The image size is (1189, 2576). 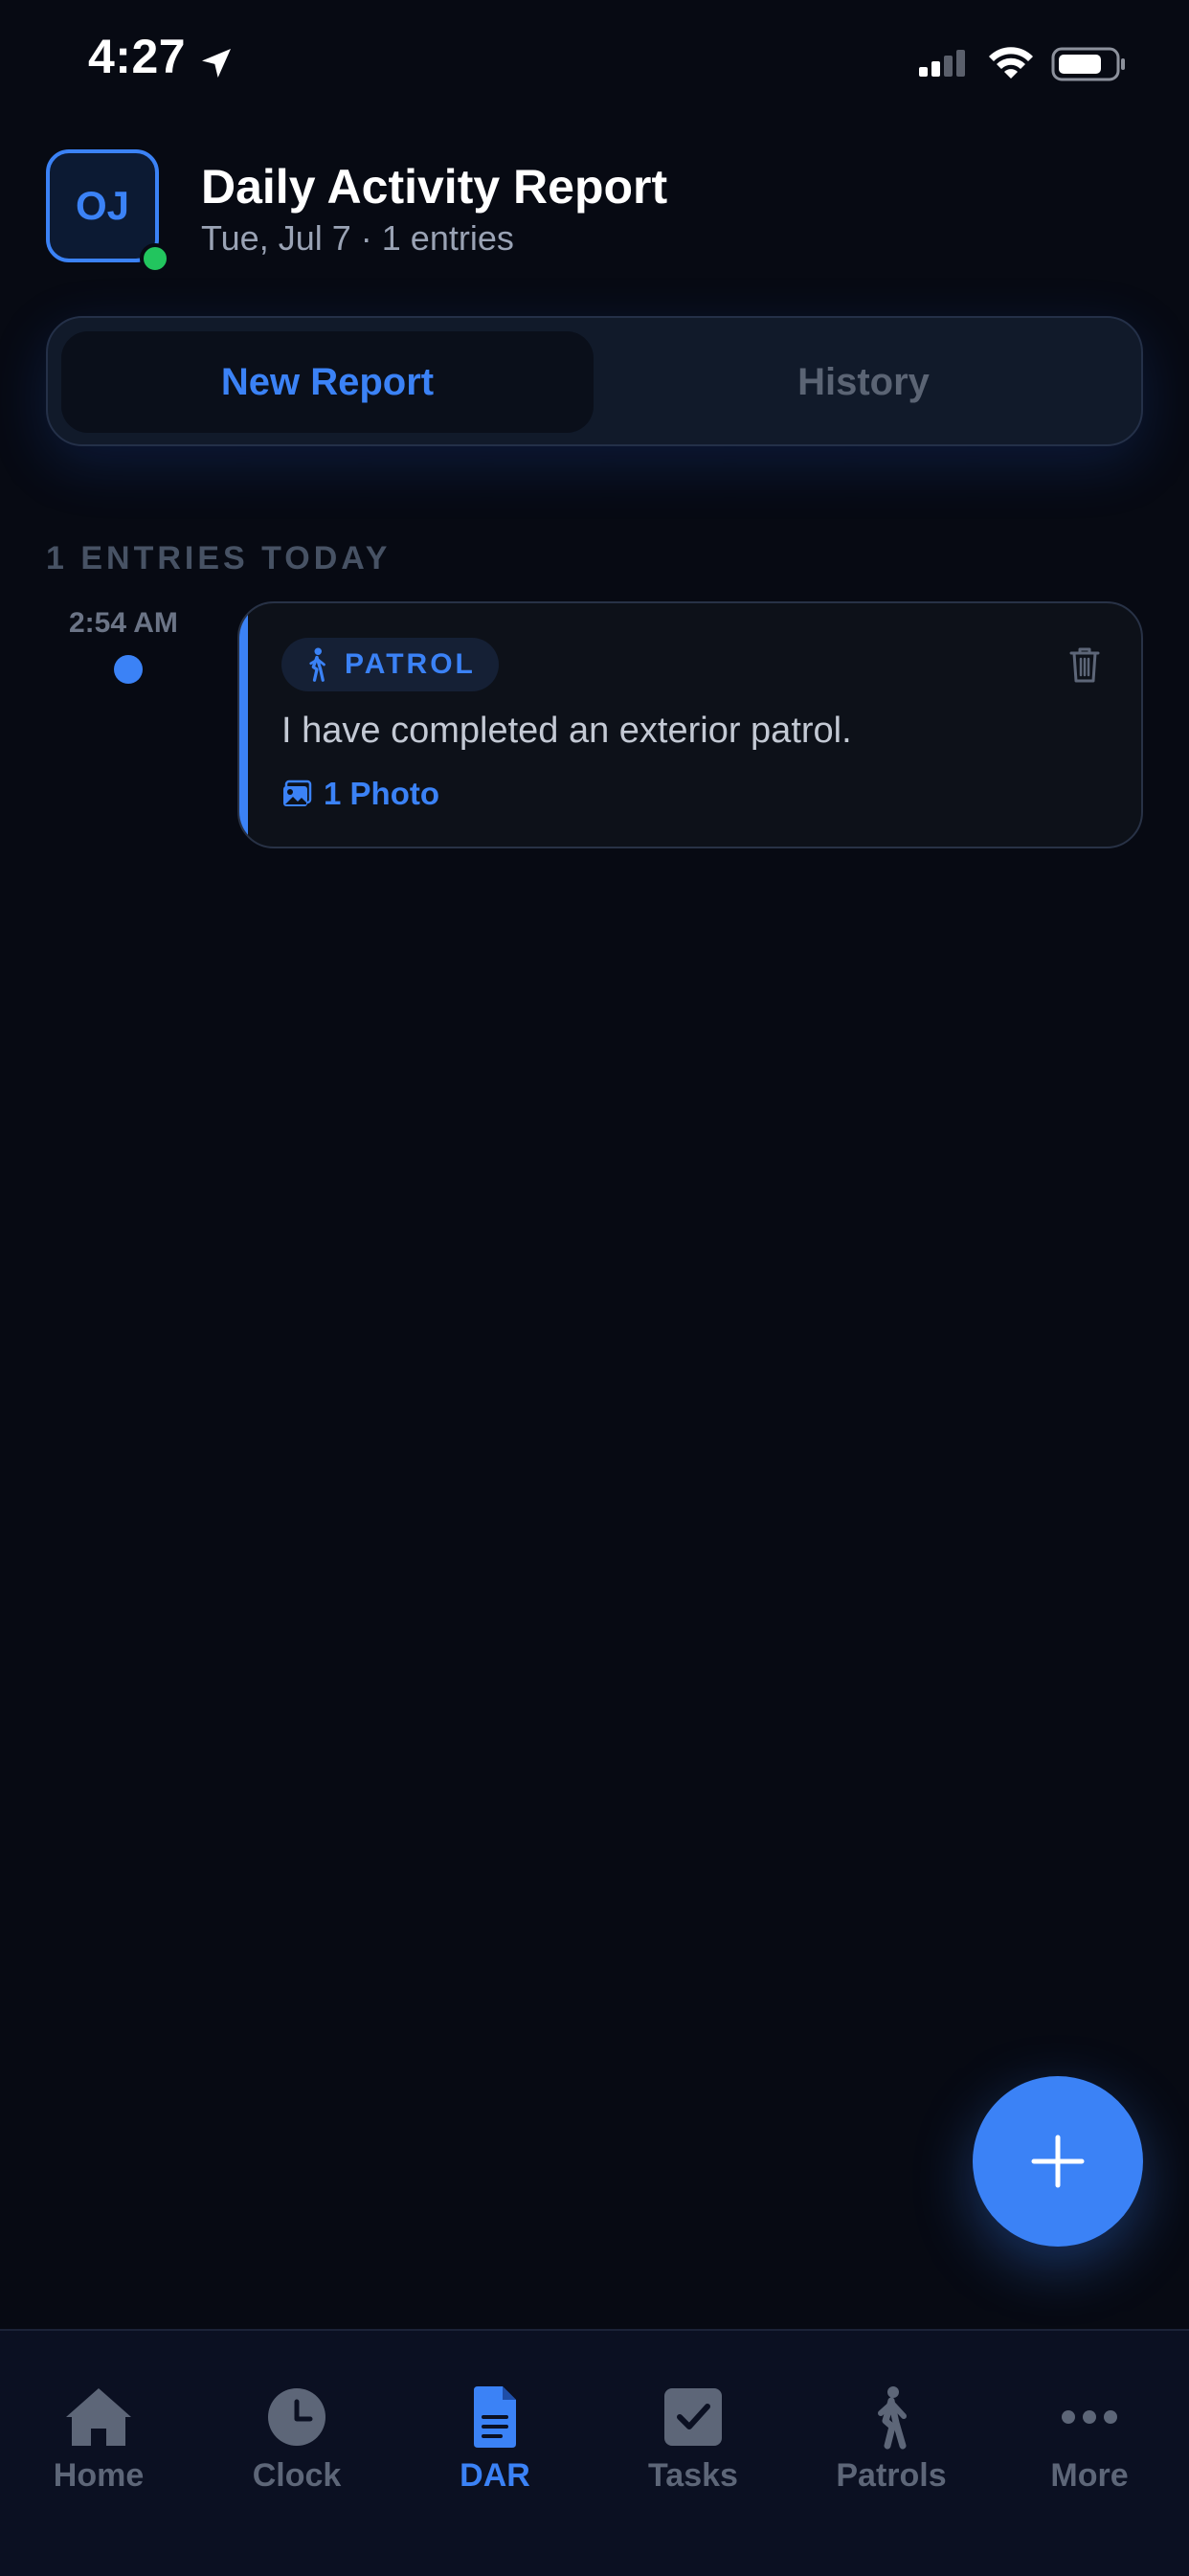 What do you see at coordinates (137, 56) in the screenshot?
I see `status-time: 4:27` at bounding box center [137, 56].